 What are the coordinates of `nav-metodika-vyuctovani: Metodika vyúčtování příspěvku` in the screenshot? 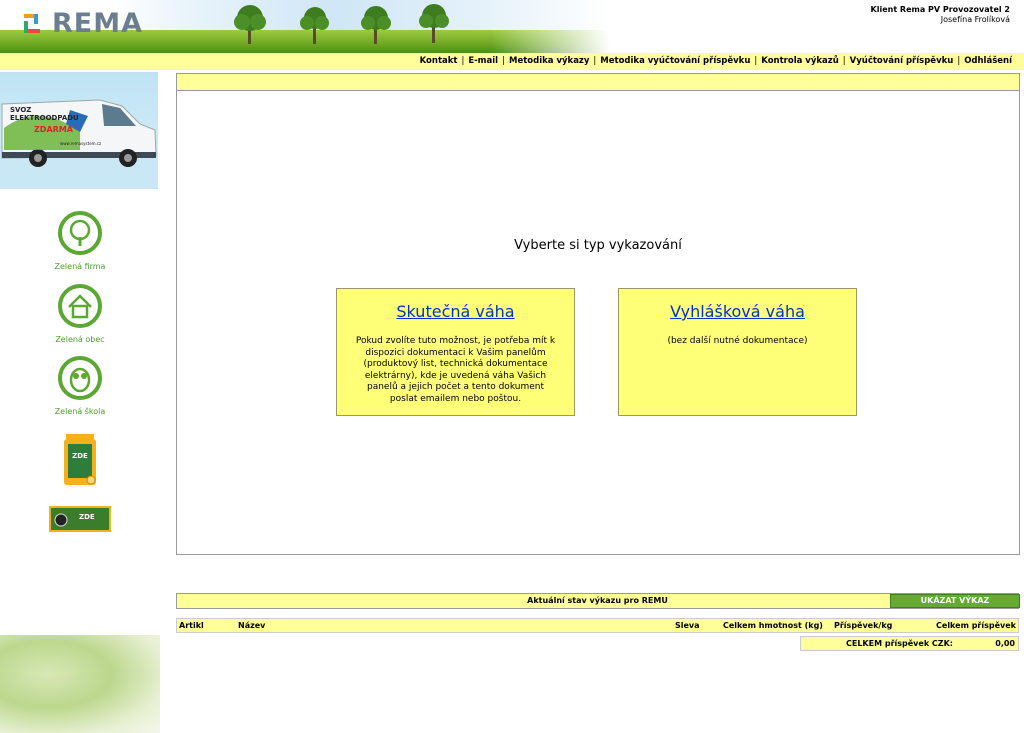 It's located at (675, 61).